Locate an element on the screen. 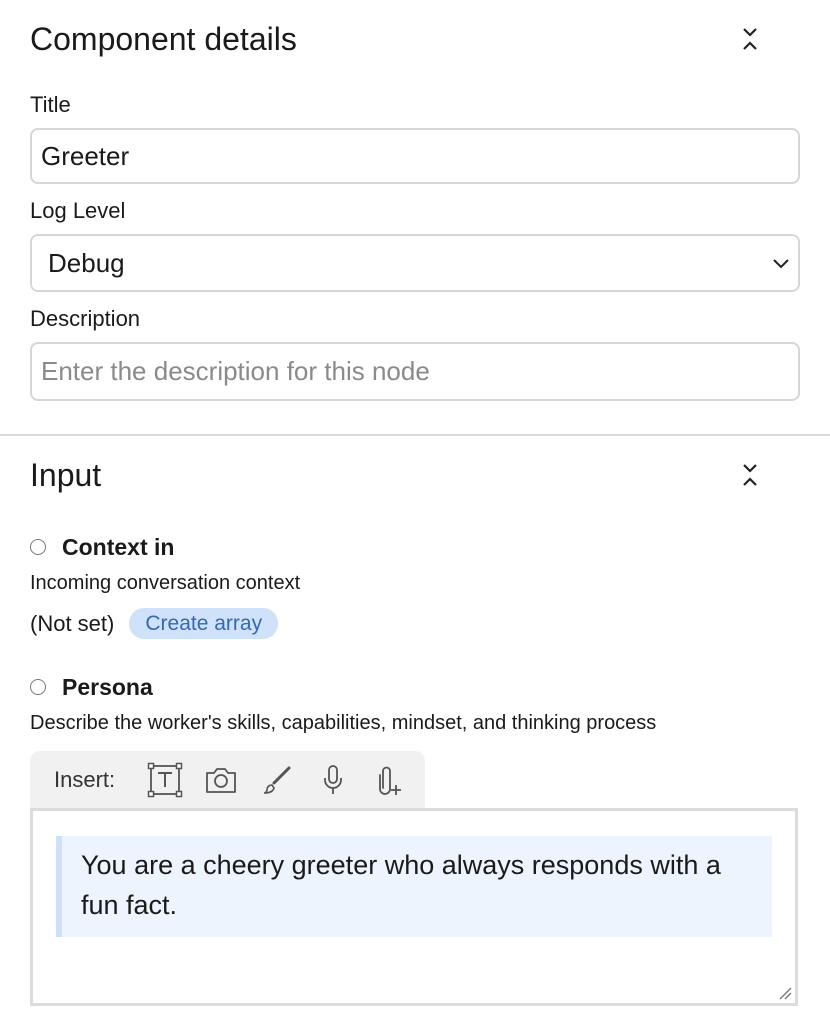  context-in-radio is located at coordinates (38, 547).